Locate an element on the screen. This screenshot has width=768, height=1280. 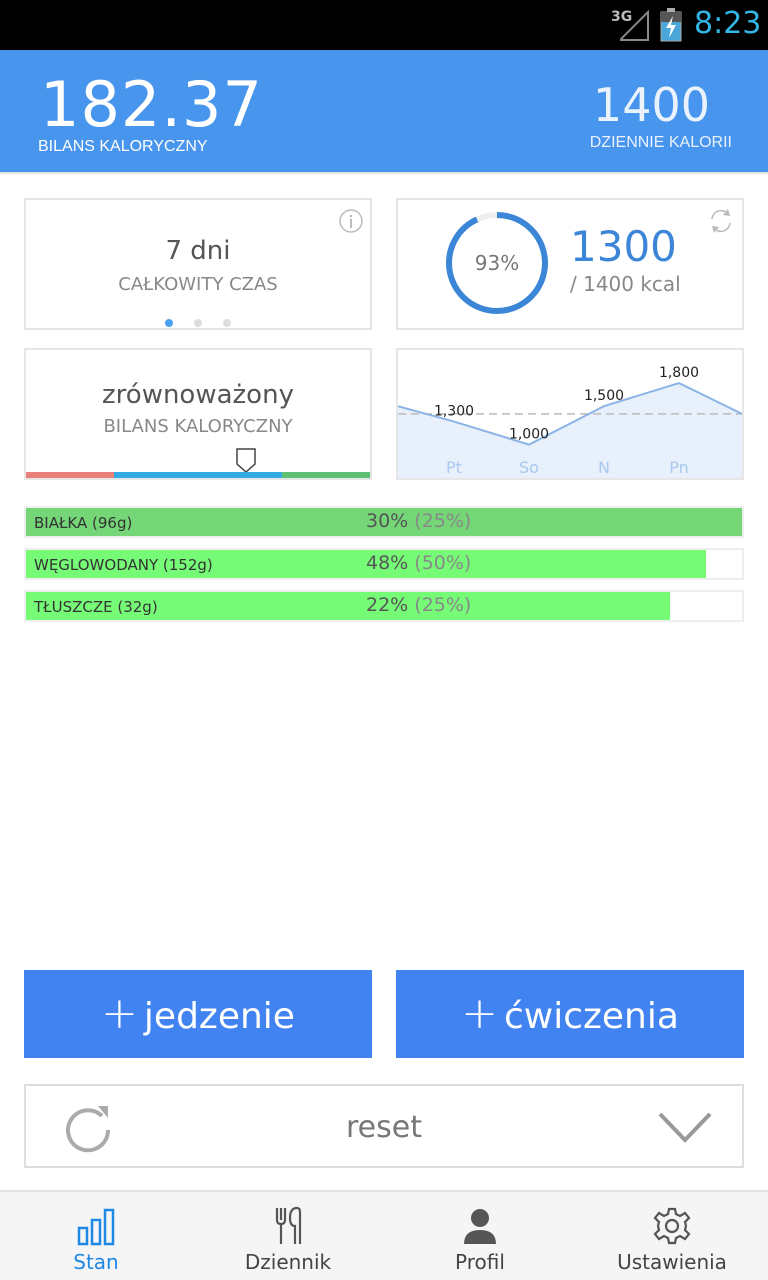
macro-values: 48% (50%) is located at coordinates (418, 563).